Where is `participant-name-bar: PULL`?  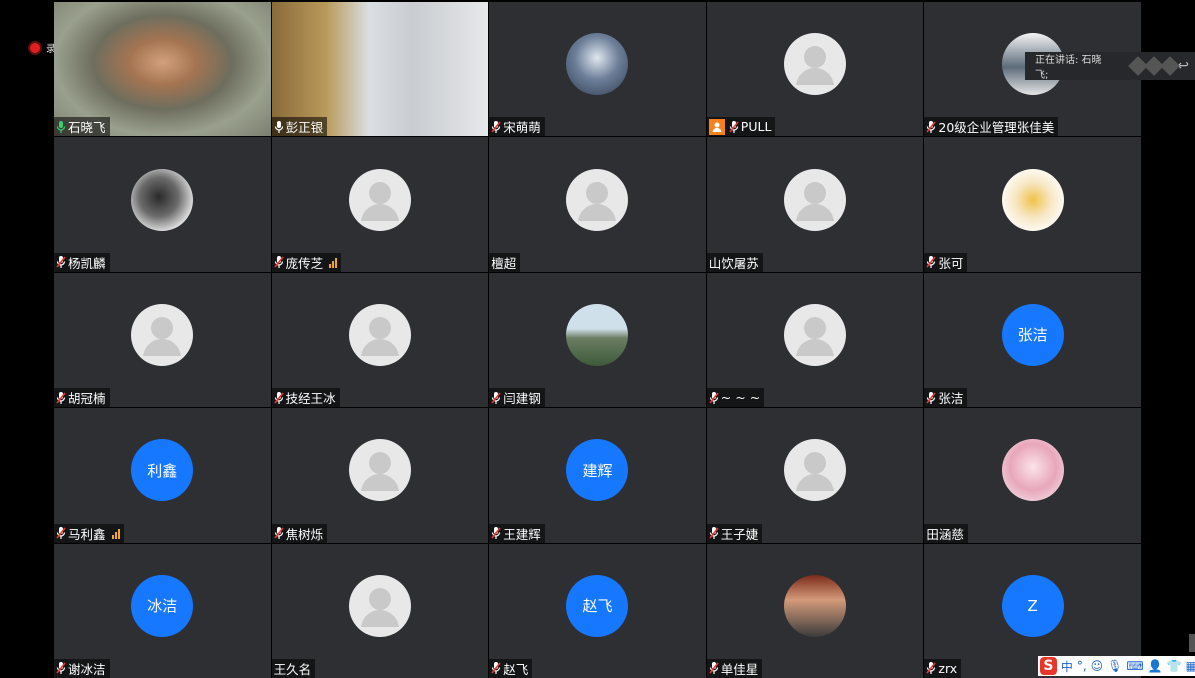
participant-name-bar: PULL is located at coordinates (741, 127).